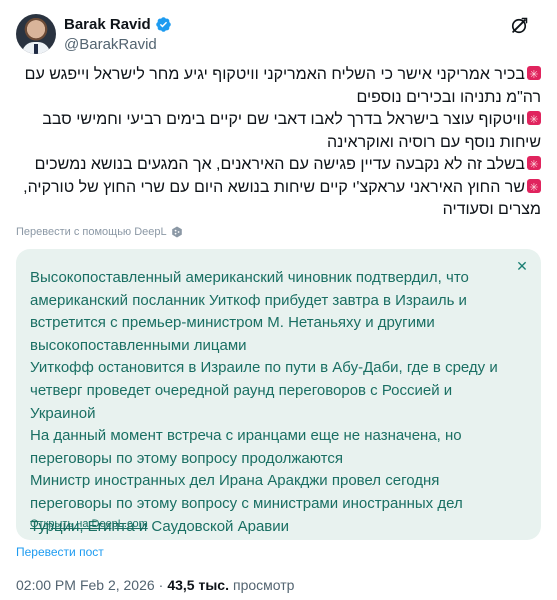  What do you see at coordinates (278, 36) in the screenshot?
I see `tweet-header: Barak Ravid @BarakRavid` at bounding box center [278, 36].